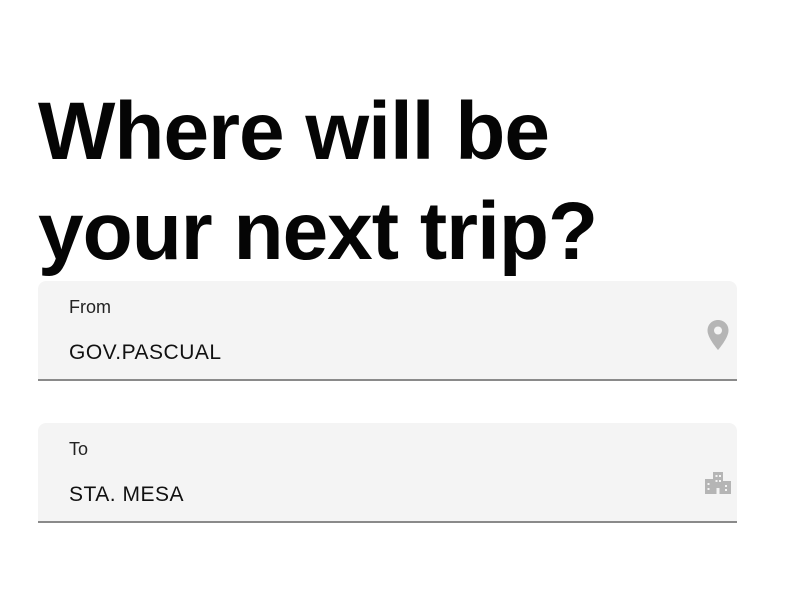  I want to click on location-pin-icon, so click(718, 335).